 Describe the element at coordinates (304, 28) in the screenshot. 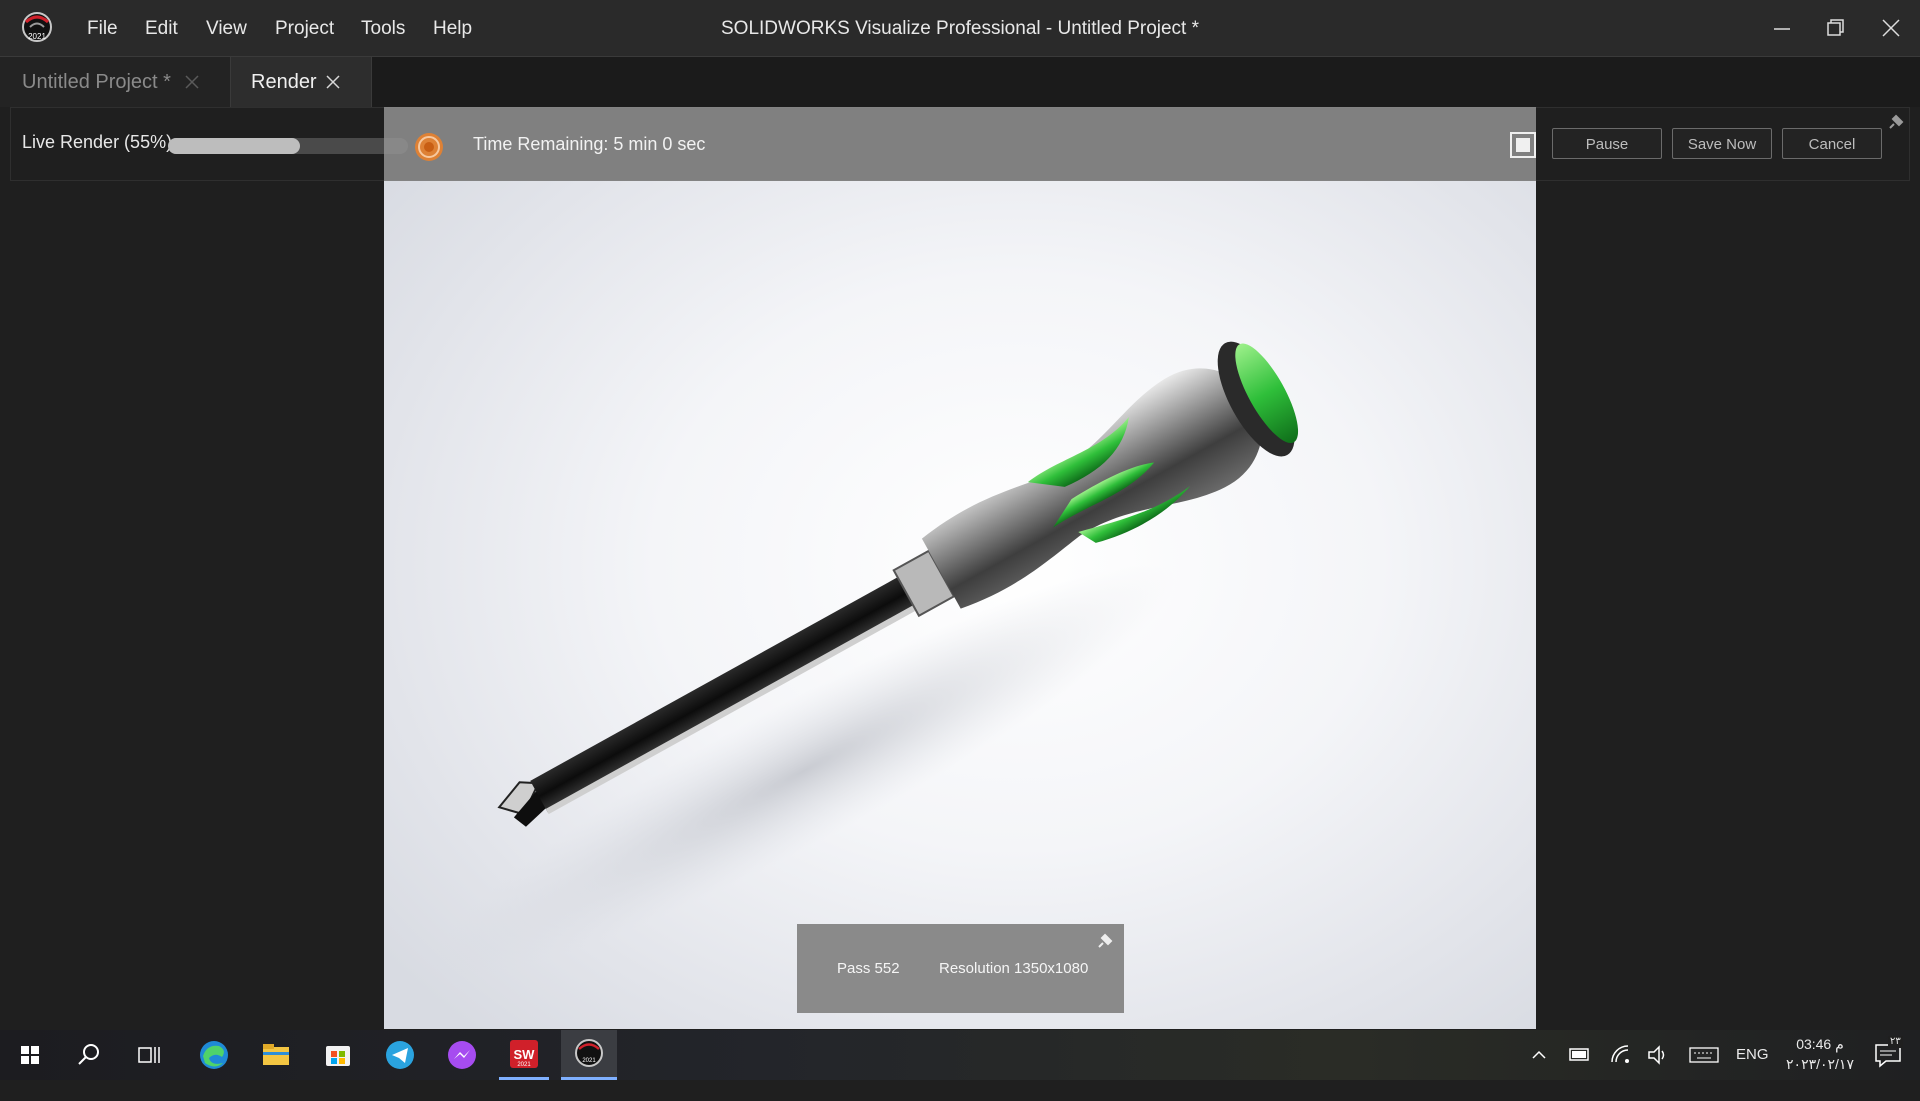

I see `menu-project: Project` at that location.